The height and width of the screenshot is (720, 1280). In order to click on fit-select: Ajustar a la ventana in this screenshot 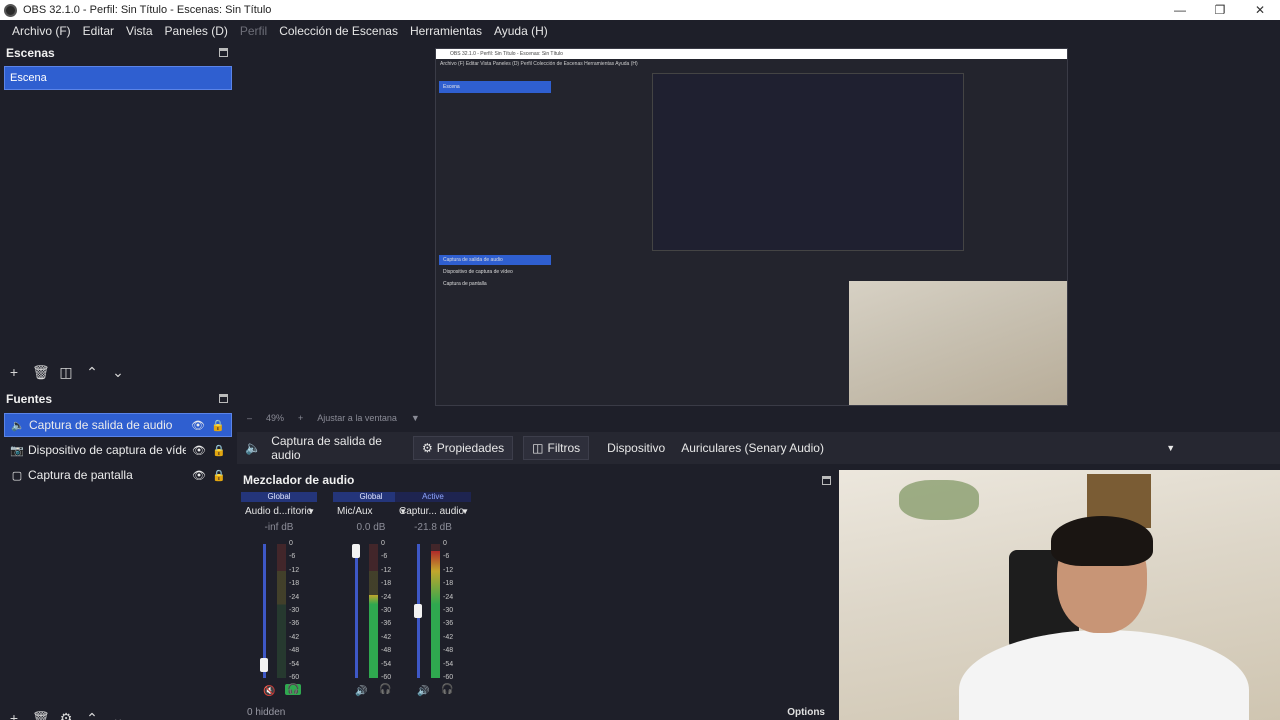, I will do `click(357, 418)`.